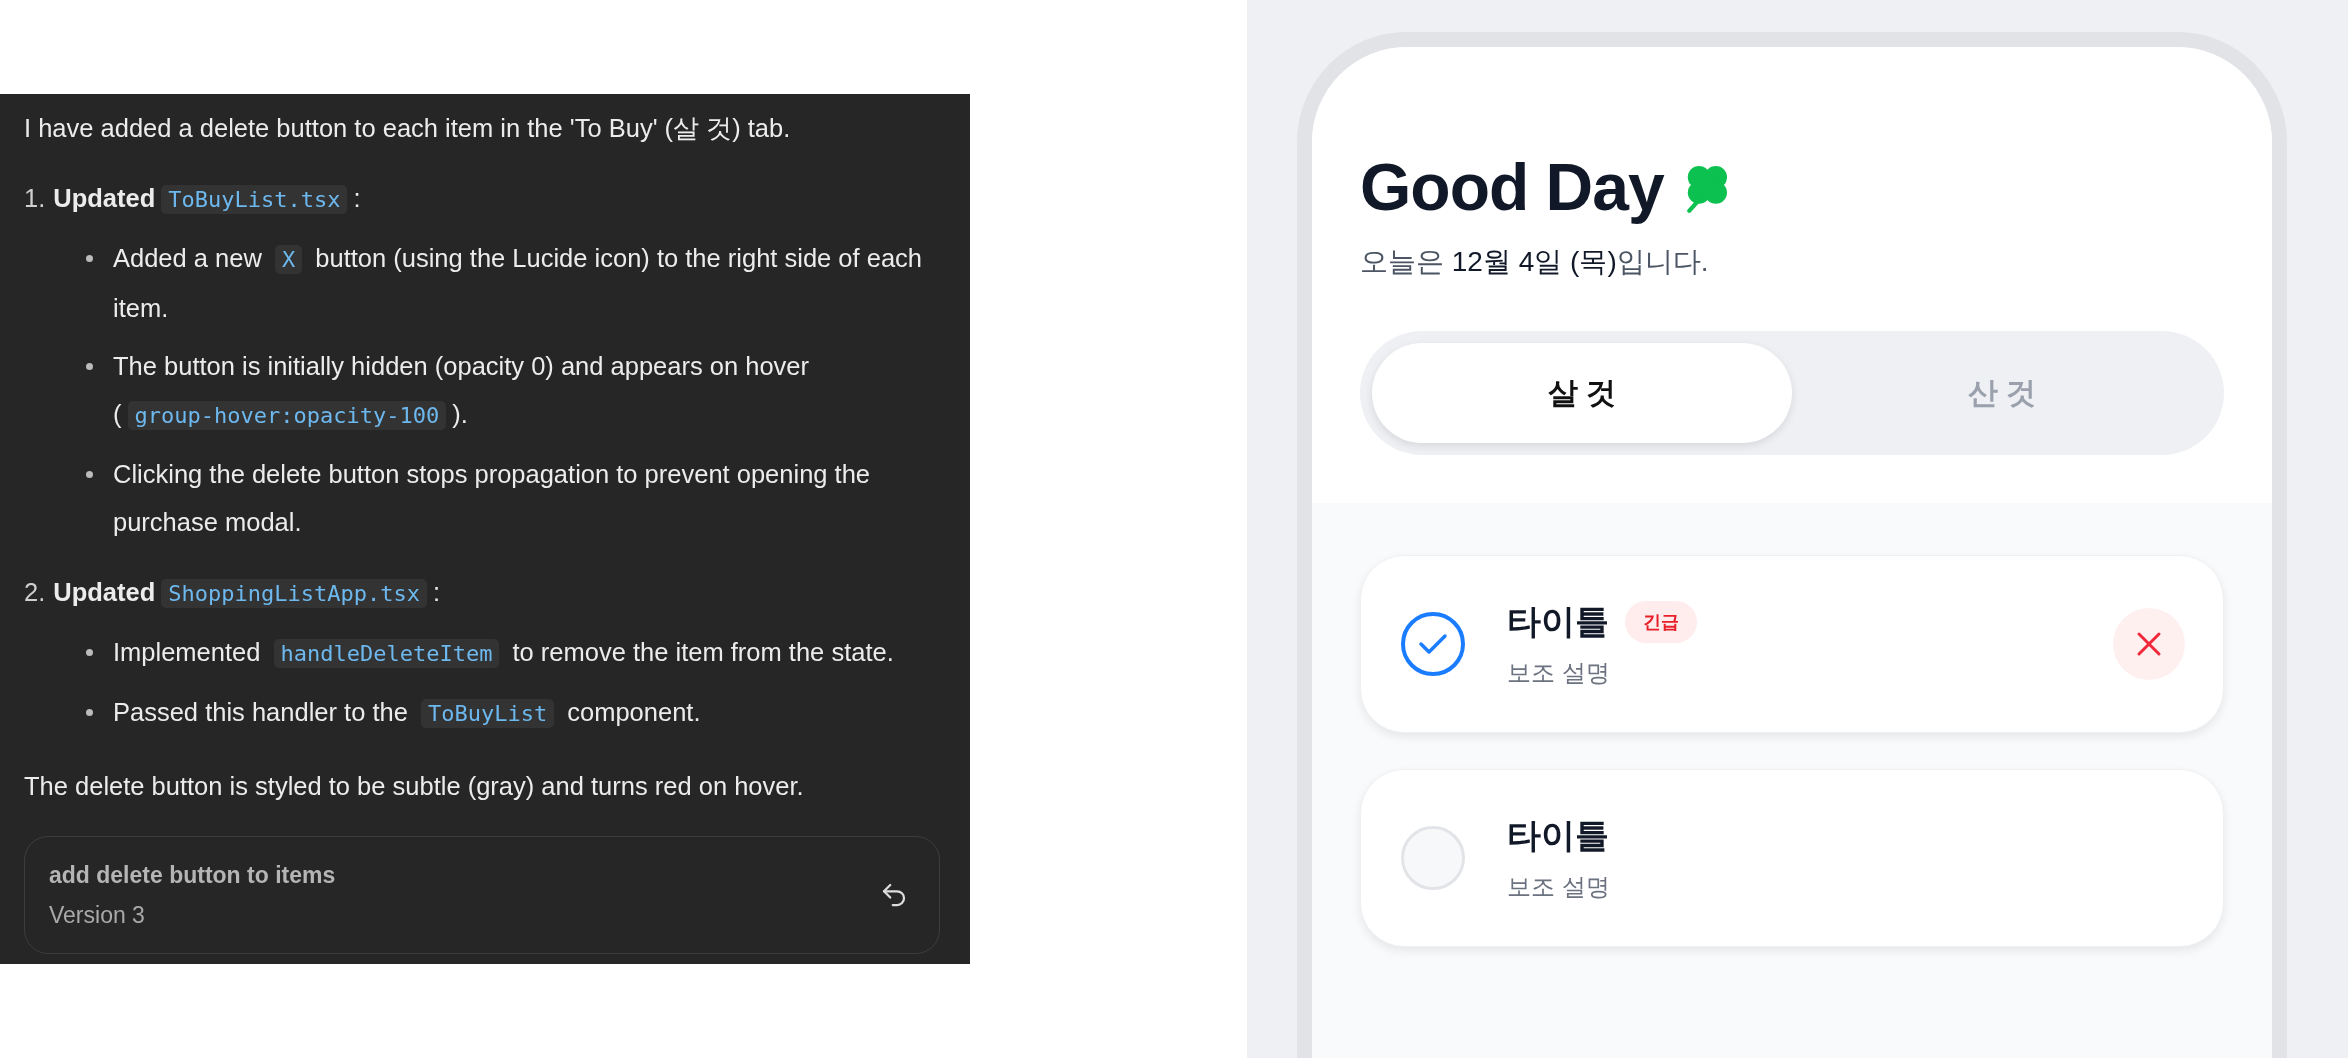 This screenshot has height=1058, width=2348. Describe the element at coordinates (482, 895) in the screenshot. I see `version-card: add delete button to items Version 3` at that location.